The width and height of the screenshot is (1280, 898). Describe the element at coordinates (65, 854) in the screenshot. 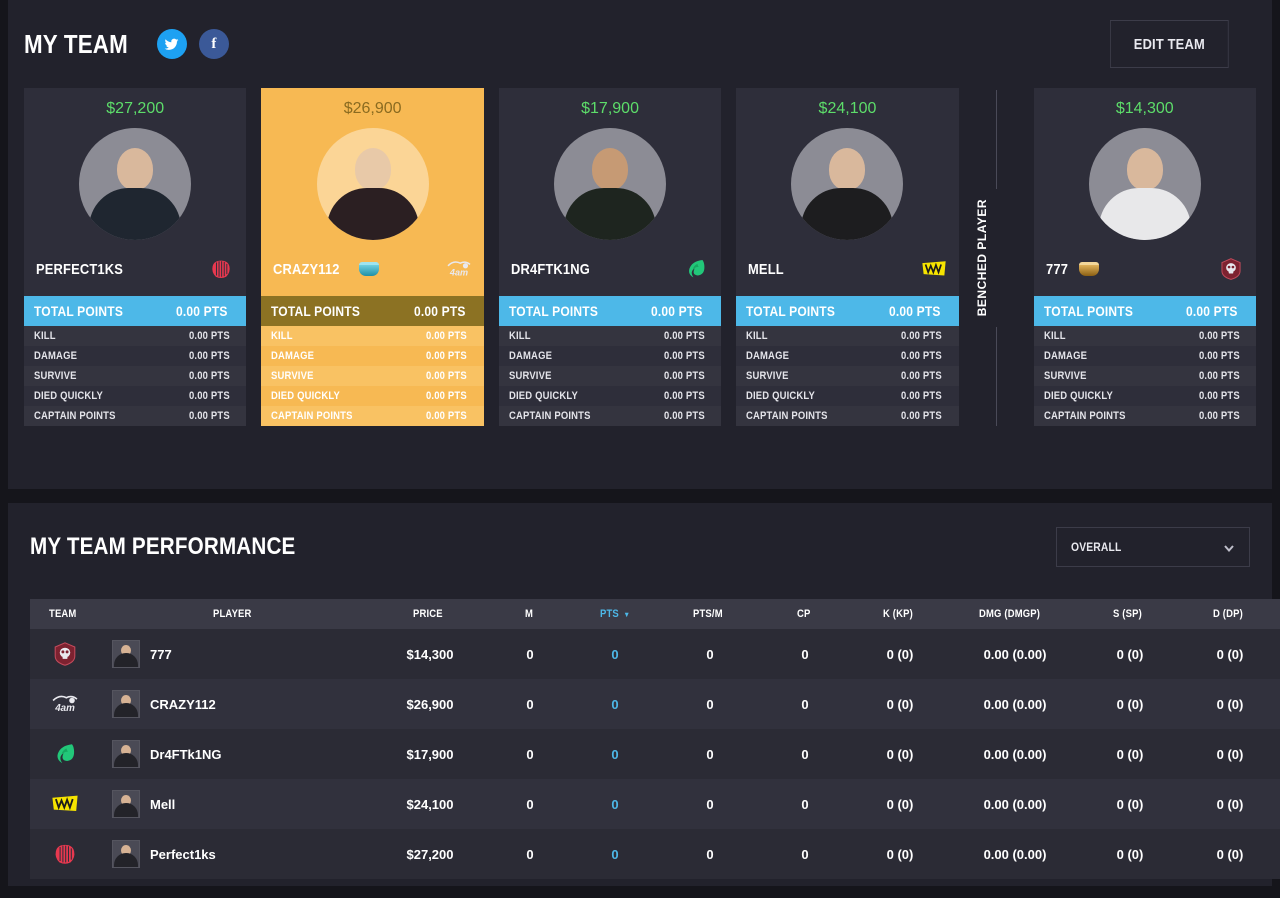

I see `row-team-cell` at that location.